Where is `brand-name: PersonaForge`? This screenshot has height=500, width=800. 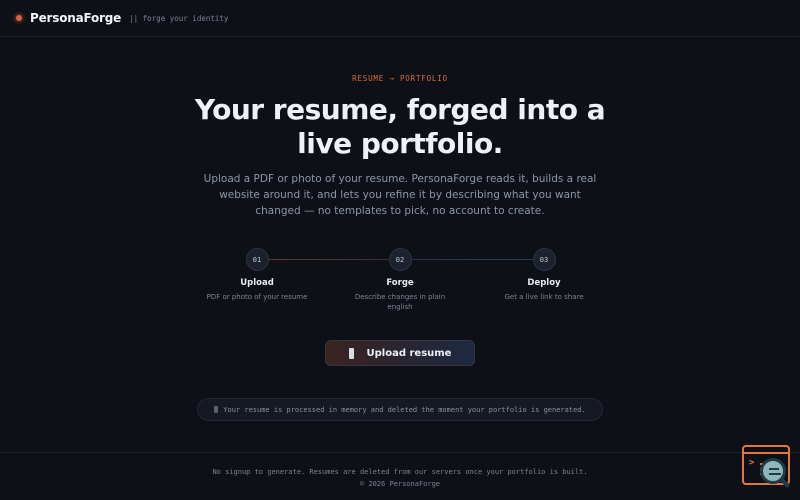
brand-name: PersonaForge is located at coordinates (75, 18).